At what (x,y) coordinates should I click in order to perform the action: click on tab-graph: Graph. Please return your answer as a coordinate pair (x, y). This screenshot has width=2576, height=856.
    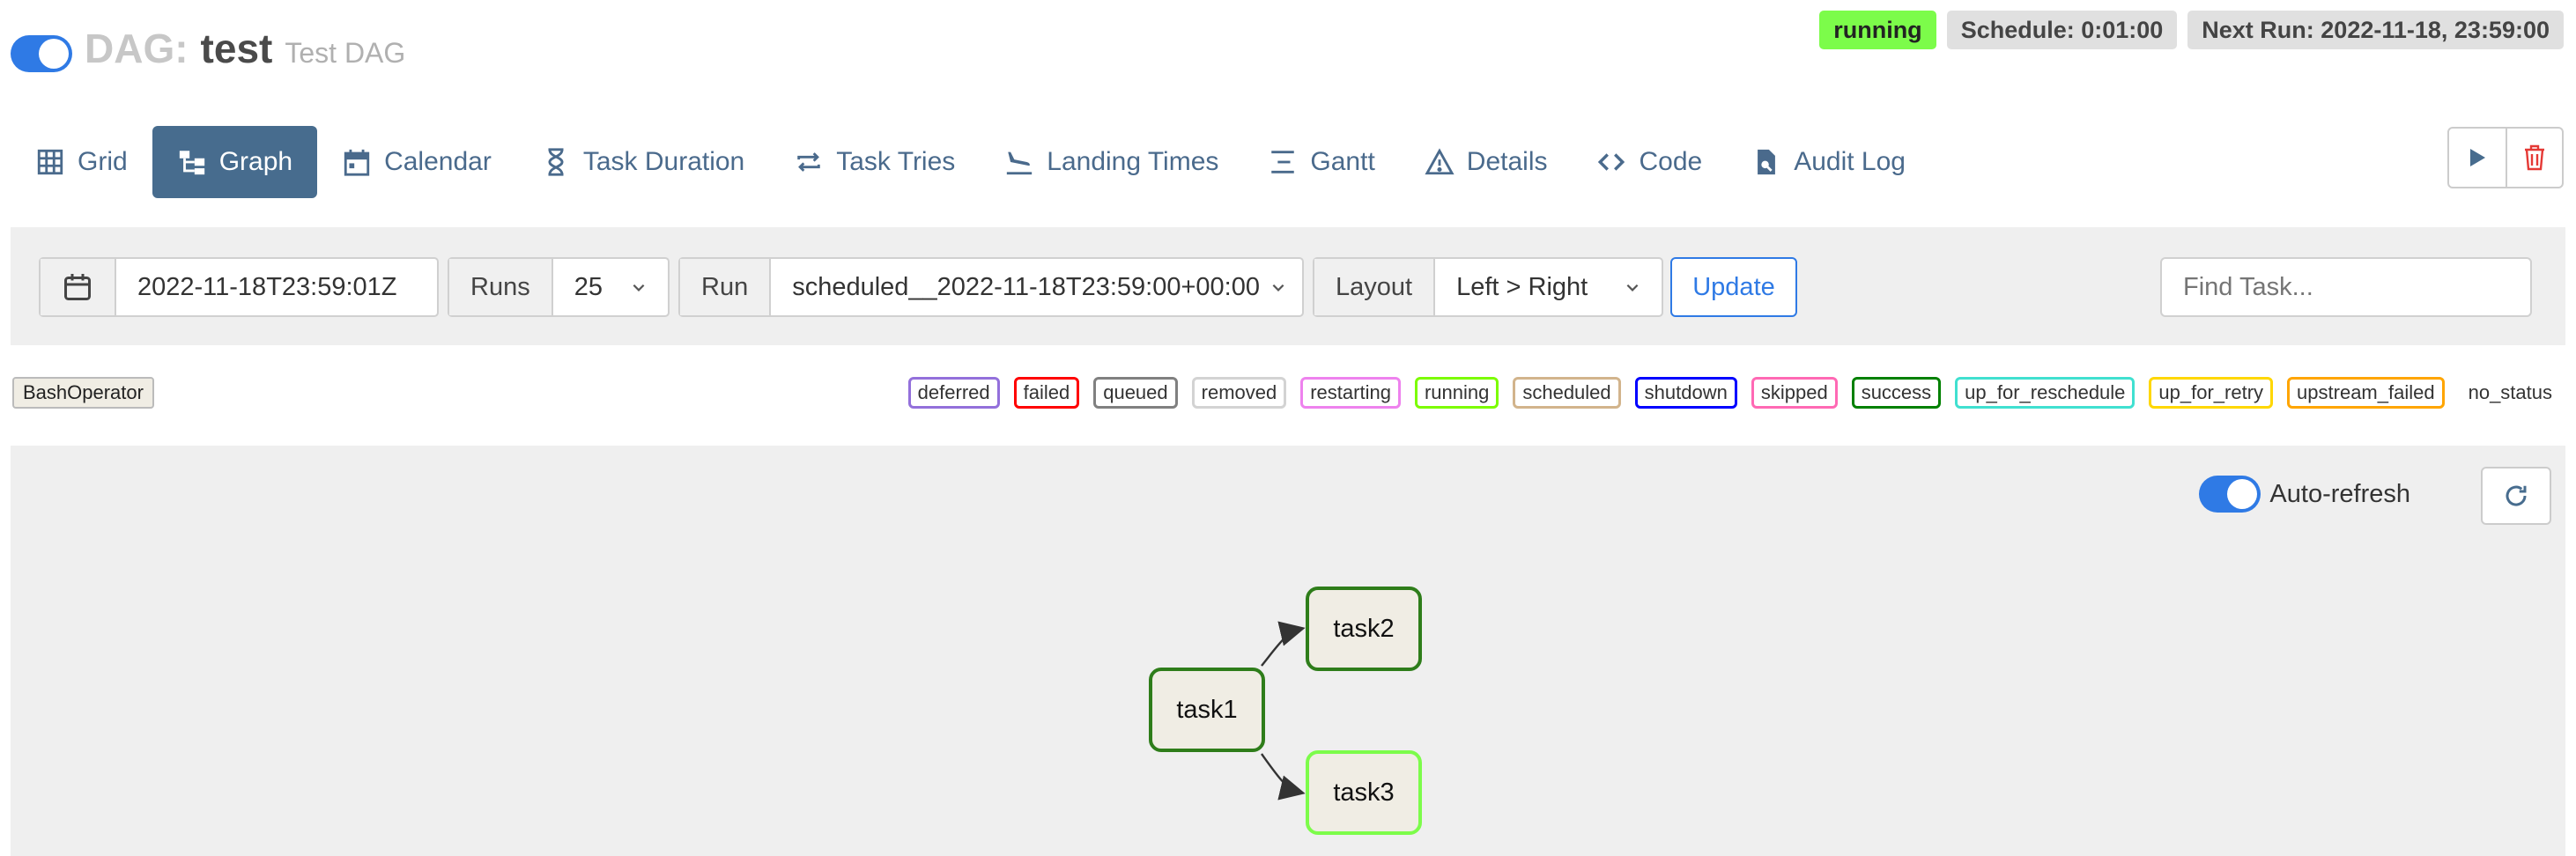
    Looking at the image, I should click on (235, 162).